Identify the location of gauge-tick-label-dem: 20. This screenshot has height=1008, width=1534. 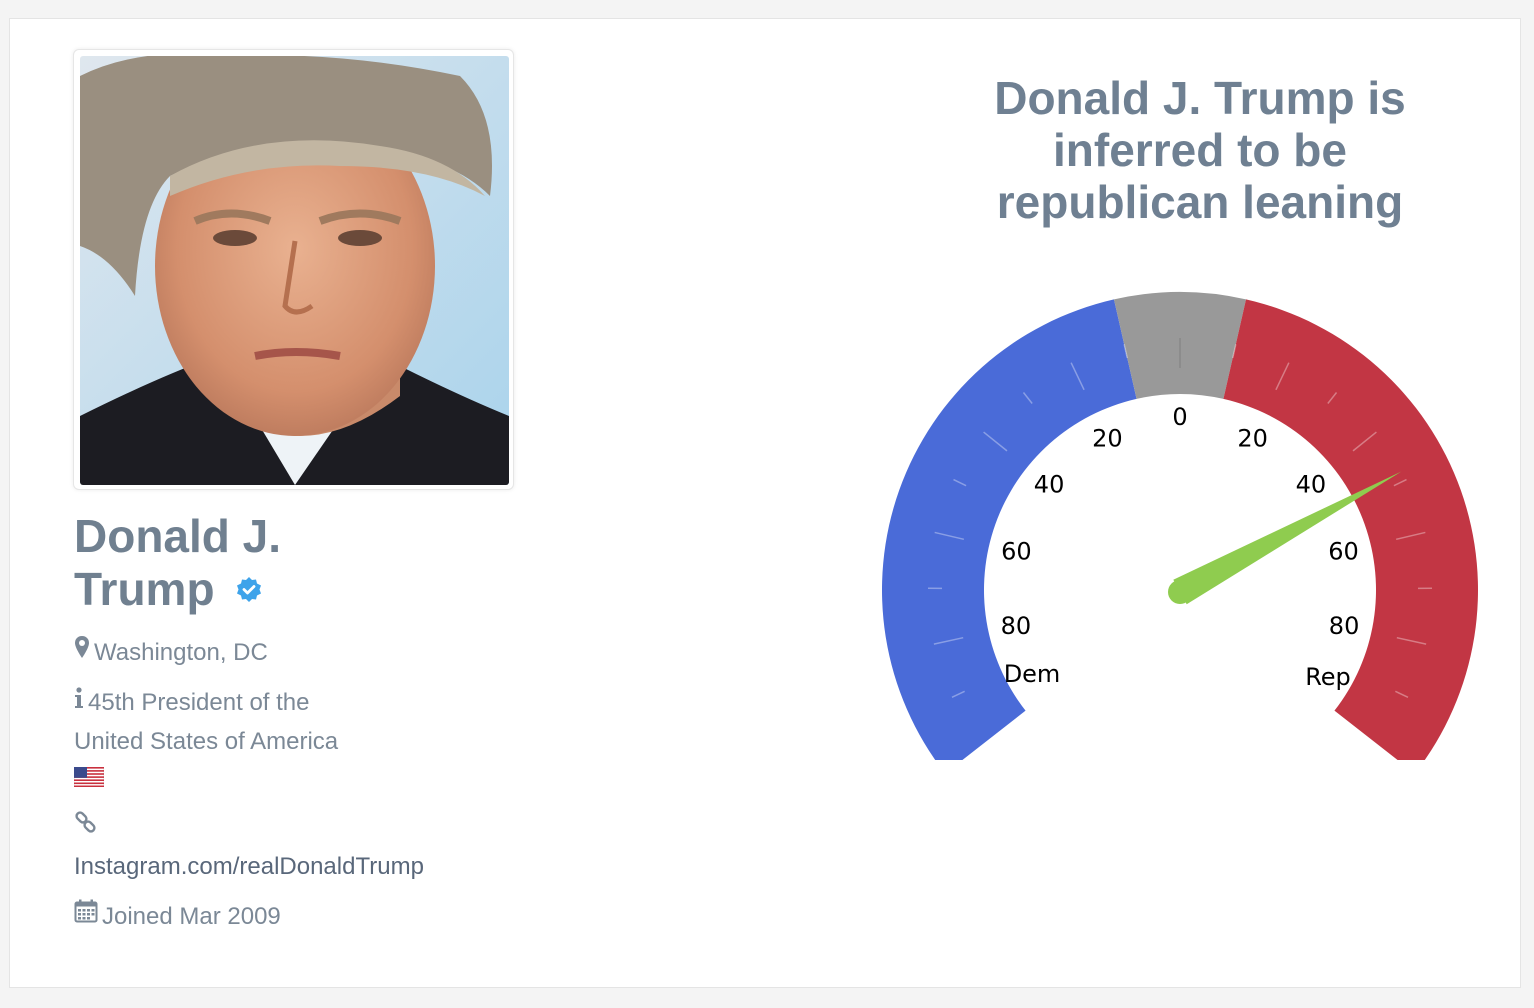
(1107, 438).